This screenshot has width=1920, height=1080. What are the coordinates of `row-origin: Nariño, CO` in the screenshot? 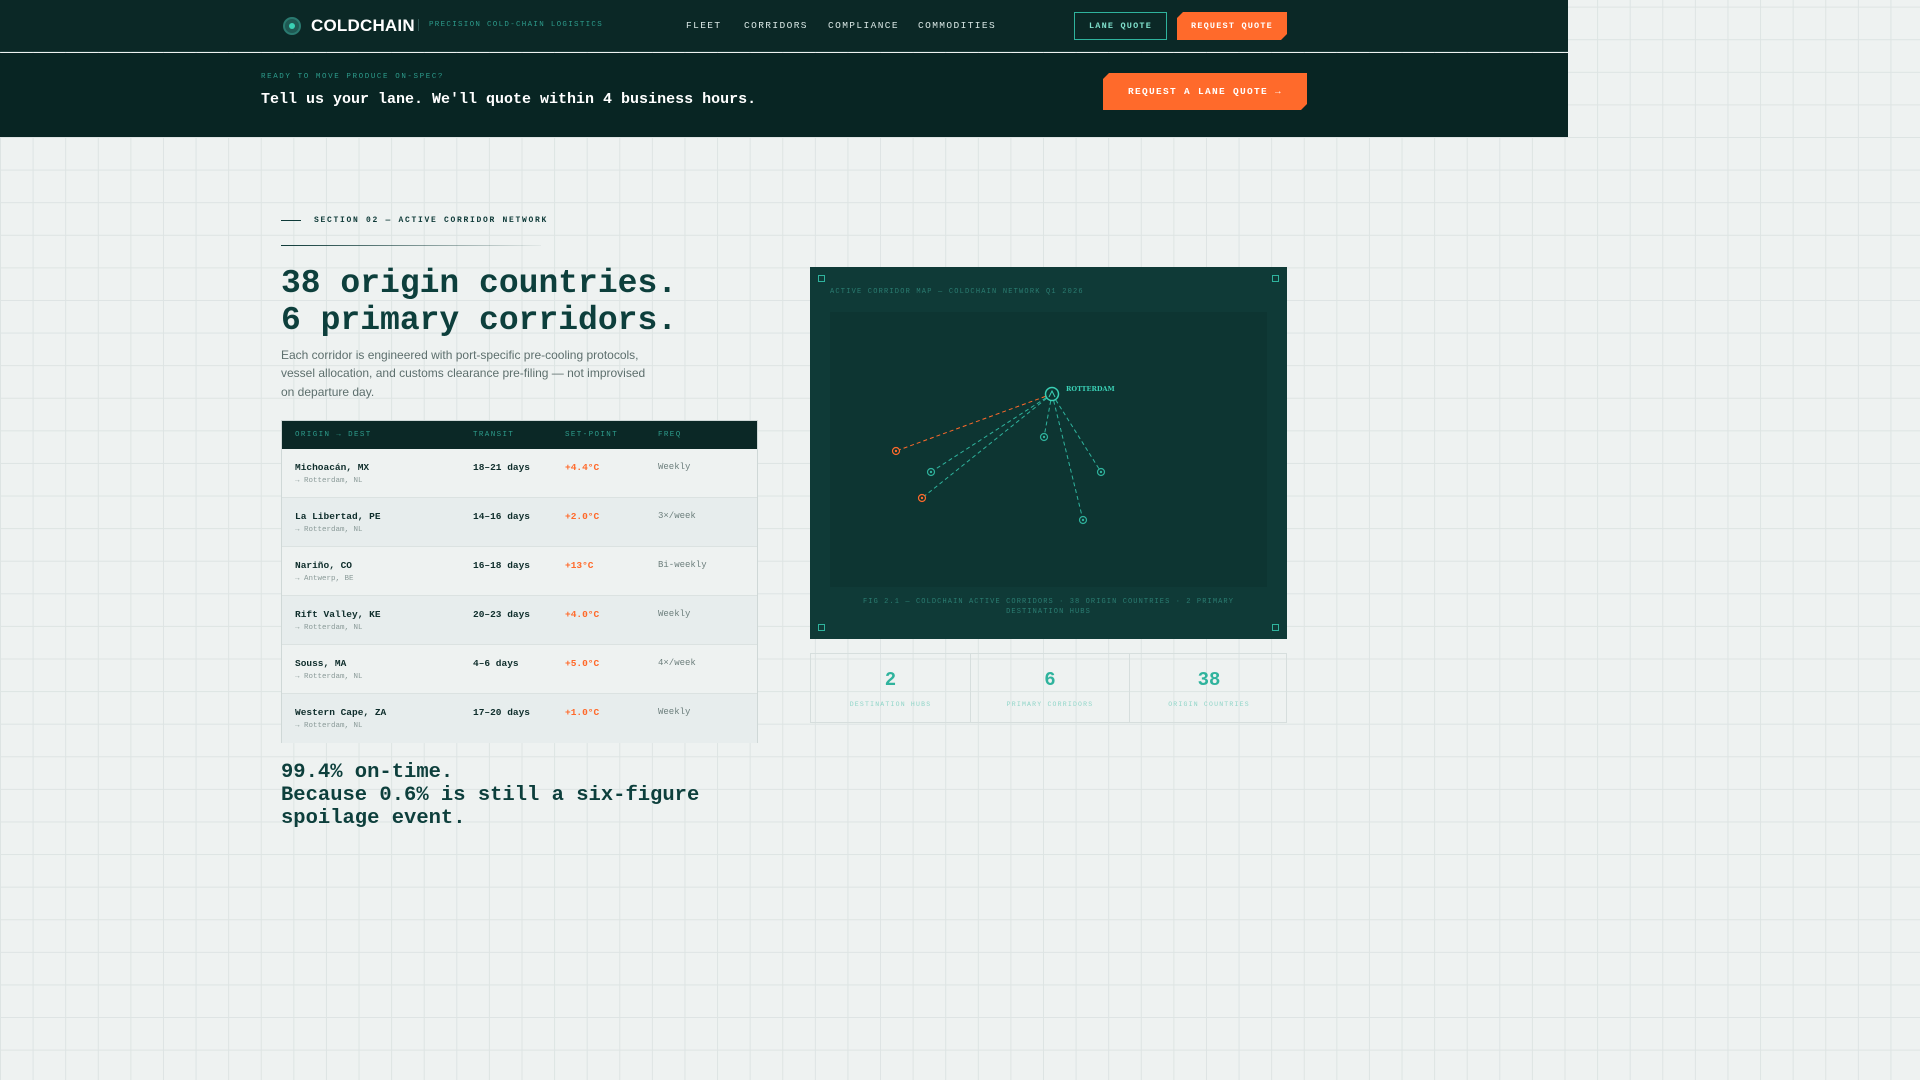 It's located at (324, 565).